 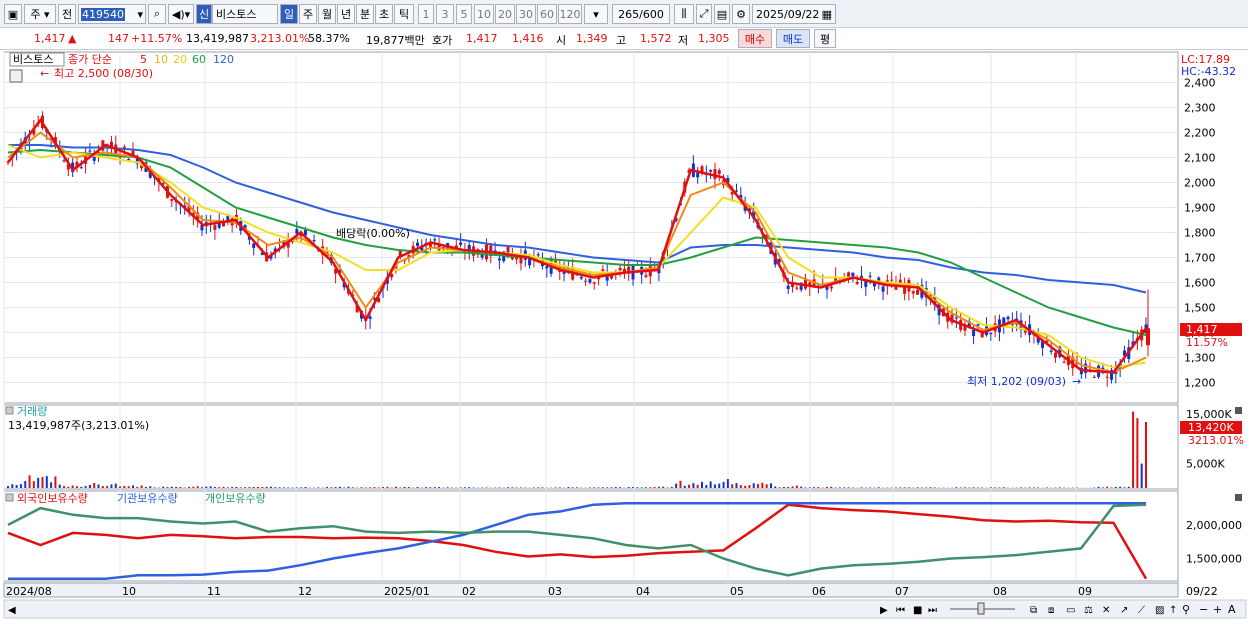 I want to click on y-tick-label: 1,700, so click(x=1200, y=258).